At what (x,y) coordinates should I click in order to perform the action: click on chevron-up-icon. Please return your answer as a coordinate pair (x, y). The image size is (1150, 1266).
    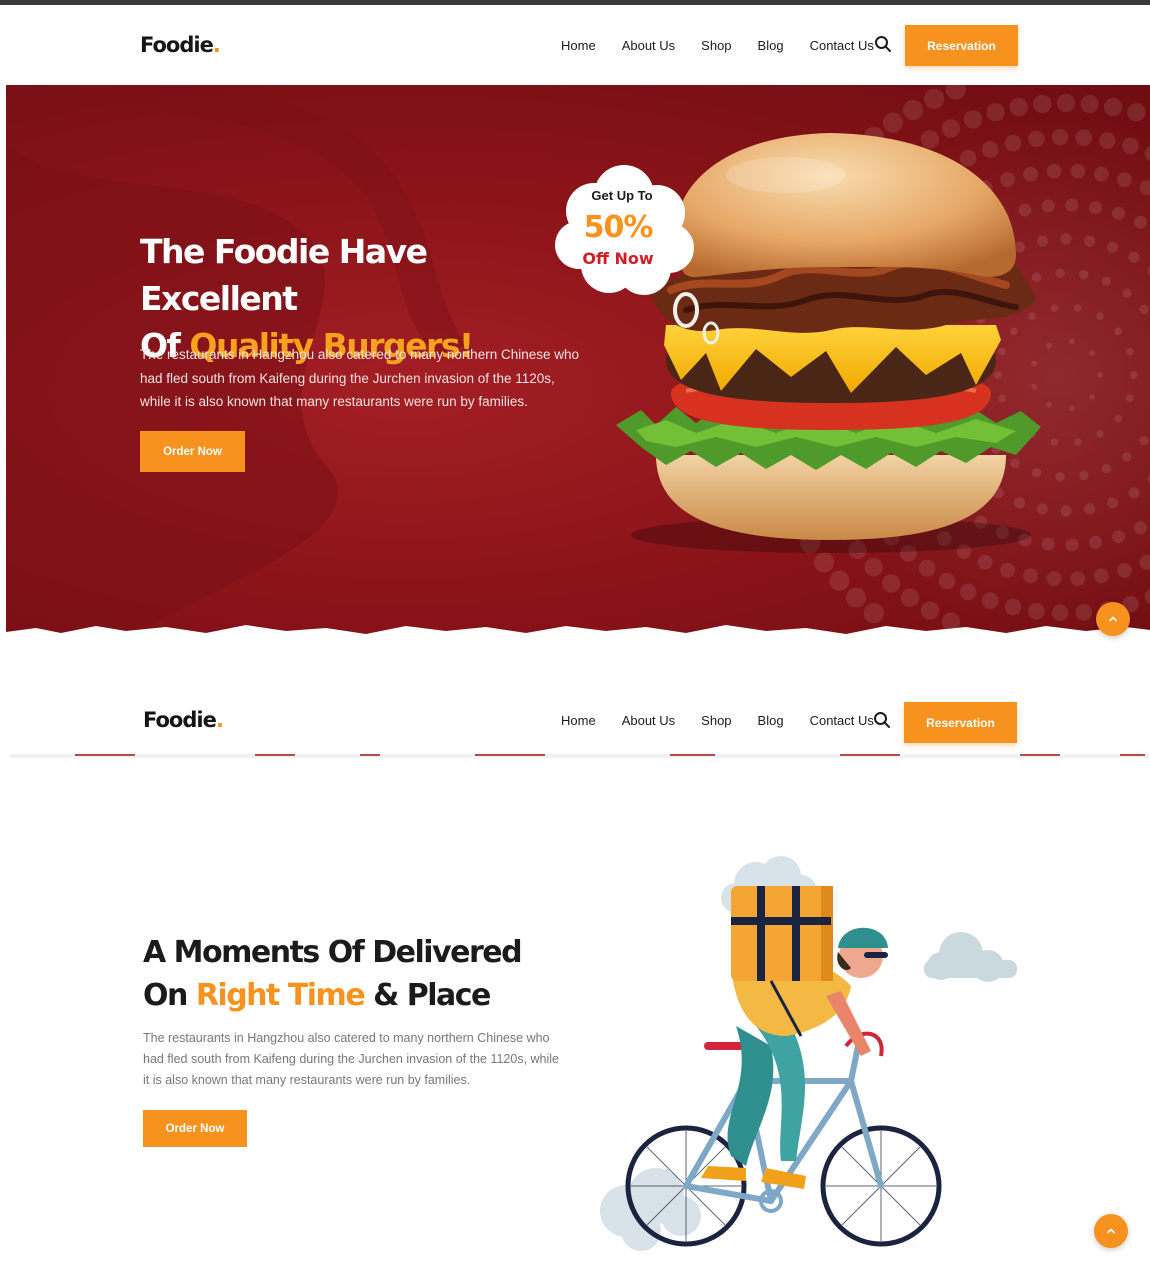
    Looking at the image, I should click on (1113, 619).